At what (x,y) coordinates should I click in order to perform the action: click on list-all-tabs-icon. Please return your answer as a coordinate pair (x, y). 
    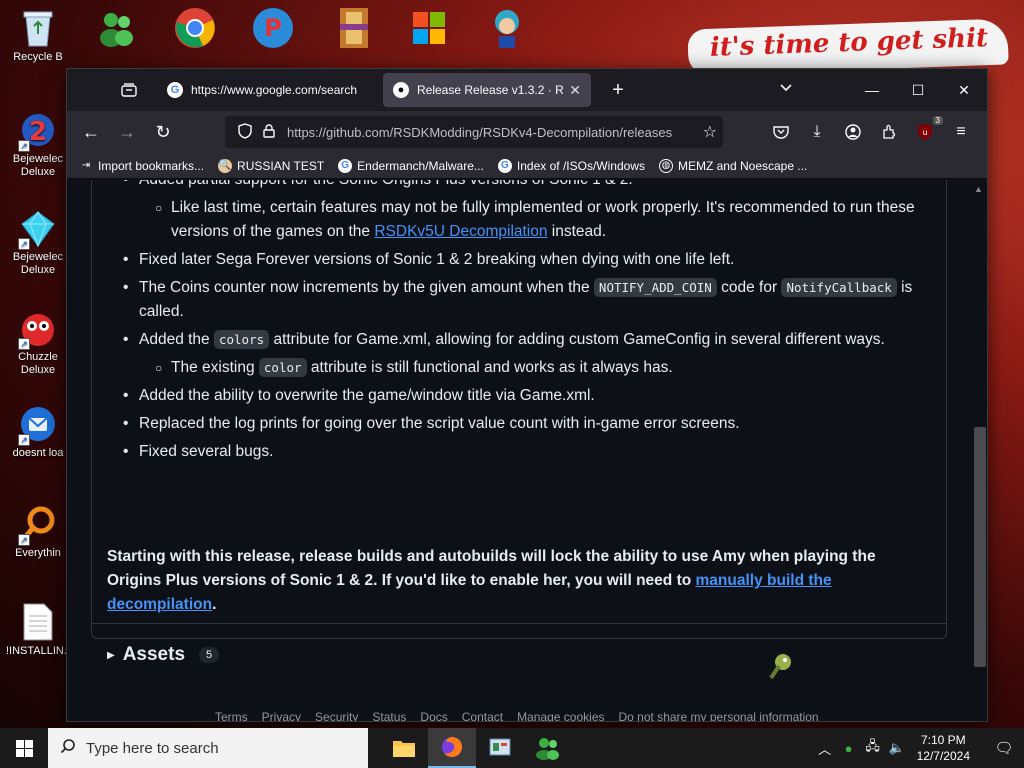
    Looking at the image, I should click on (786, 88).